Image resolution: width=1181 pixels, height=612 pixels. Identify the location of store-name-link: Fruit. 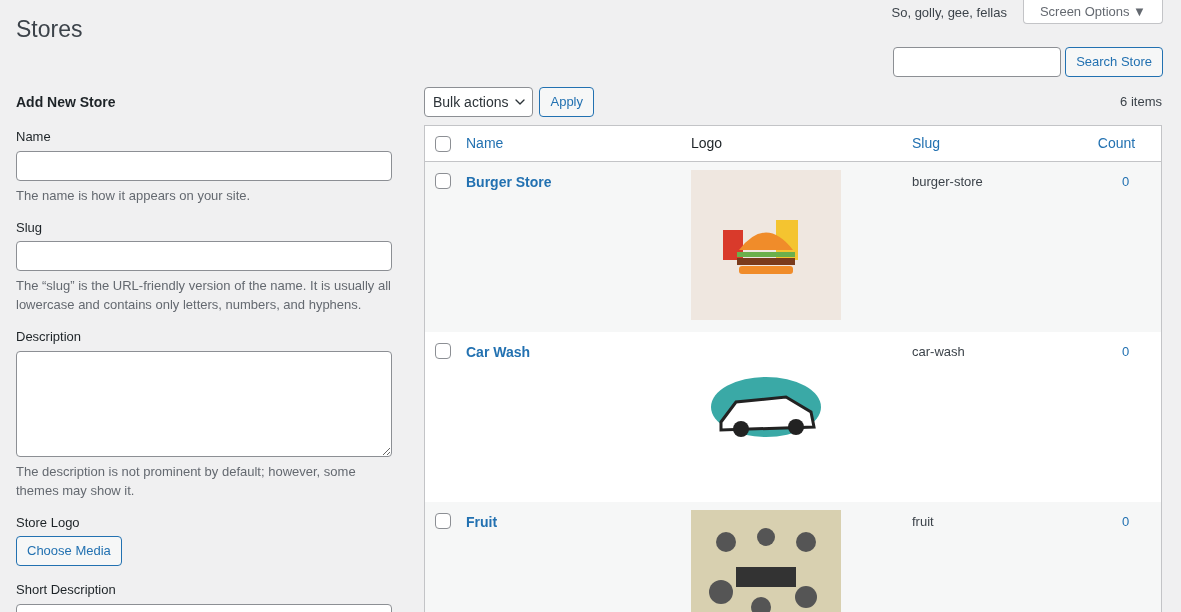
(482, 522).